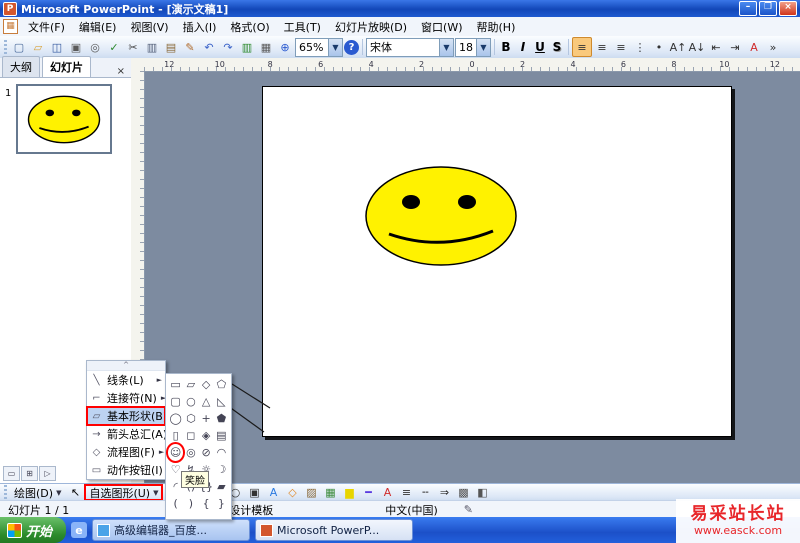  What do you see at coordinates (46, 27) in the screenshot?
I see `menu-item: 文件(F)` at bounding box center [46, 27].